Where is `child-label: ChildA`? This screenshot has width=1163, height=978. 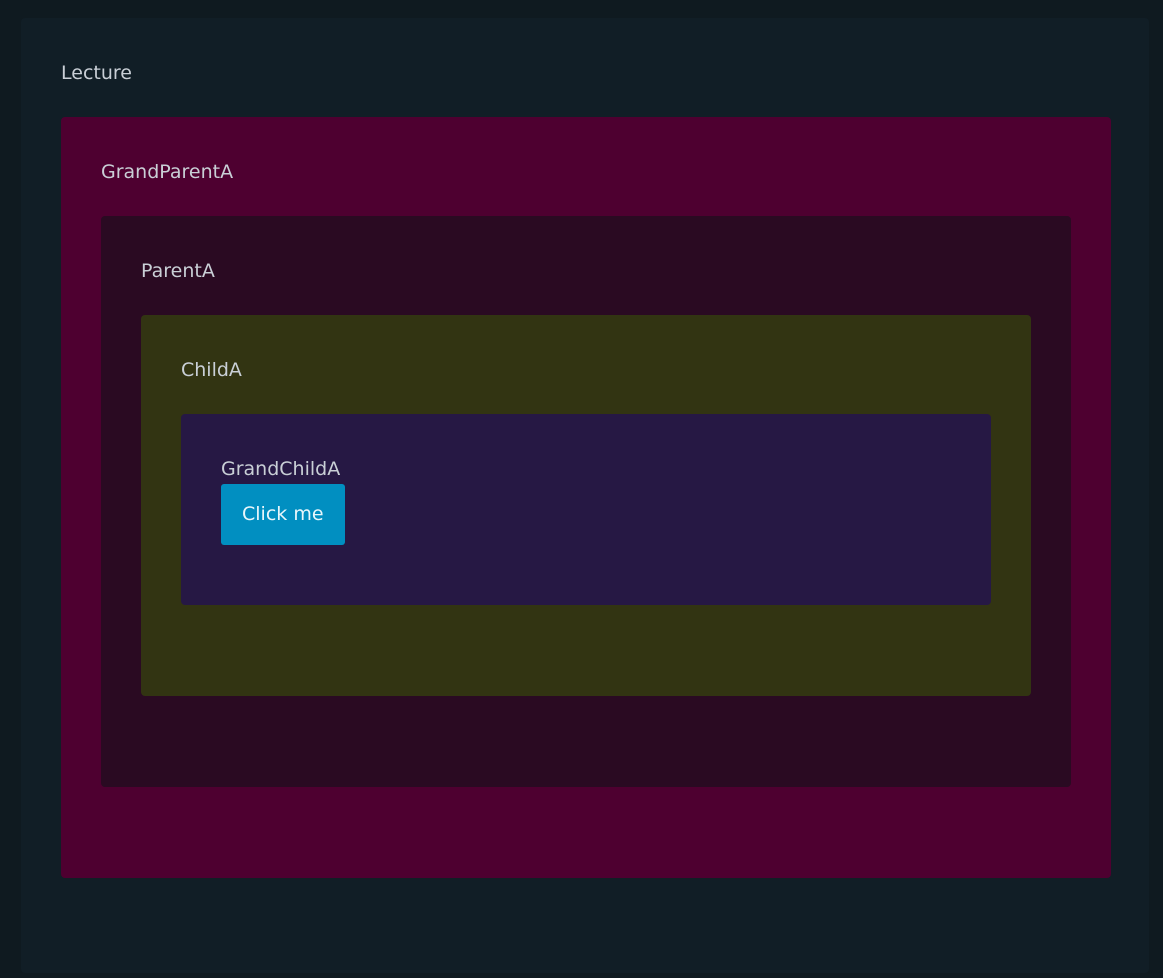
child-label: ChildA is located at coordinates (211, 370).